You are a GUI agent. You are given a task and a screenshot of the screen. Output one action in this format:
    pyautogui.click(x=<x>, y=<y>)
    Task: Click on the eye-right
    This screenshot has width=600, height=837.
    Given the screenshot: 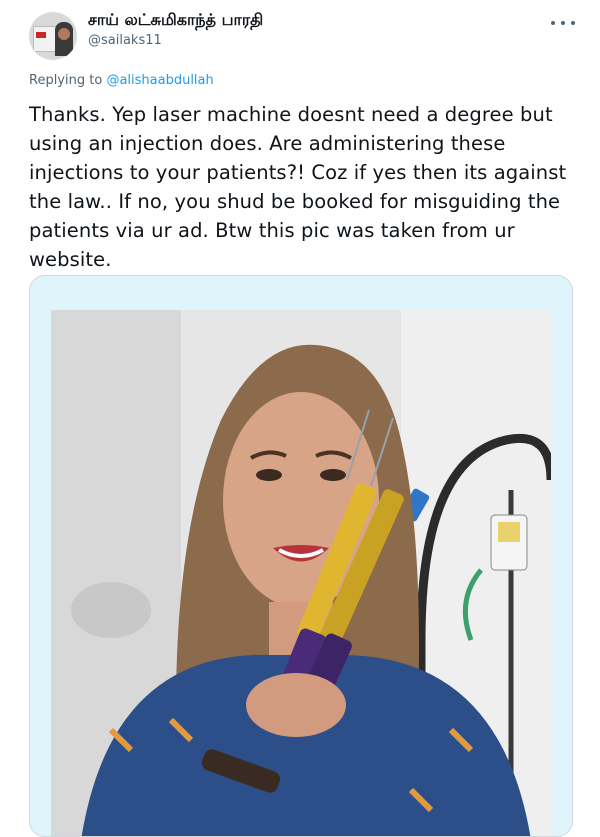 What is the action you would take?
    pyautogui.click(x=333, y=475)
    